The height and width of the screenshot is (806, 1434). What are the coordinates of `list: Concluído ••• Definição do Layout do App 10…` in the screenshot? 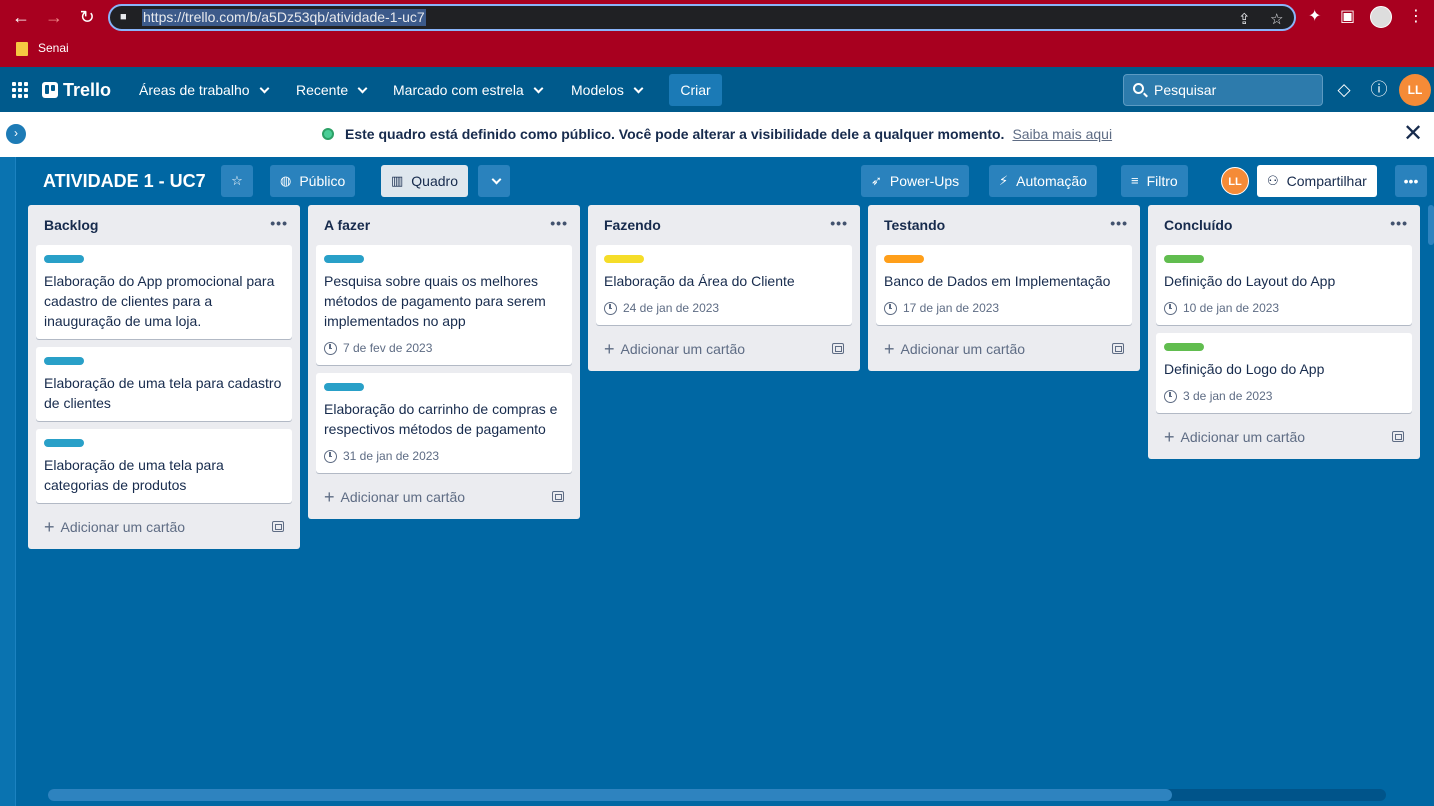 It's located at (1284, 332).